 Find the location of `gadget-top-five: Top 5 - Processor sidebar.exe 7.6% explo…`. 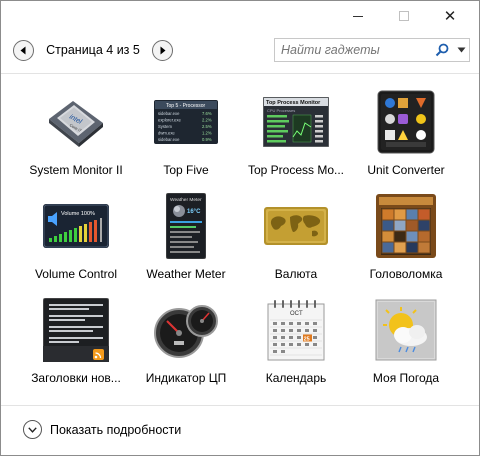

gadget-top-five: Top 5 - Processor sidebar.exe 7.6% explo… is located at coordinates (186, 137).